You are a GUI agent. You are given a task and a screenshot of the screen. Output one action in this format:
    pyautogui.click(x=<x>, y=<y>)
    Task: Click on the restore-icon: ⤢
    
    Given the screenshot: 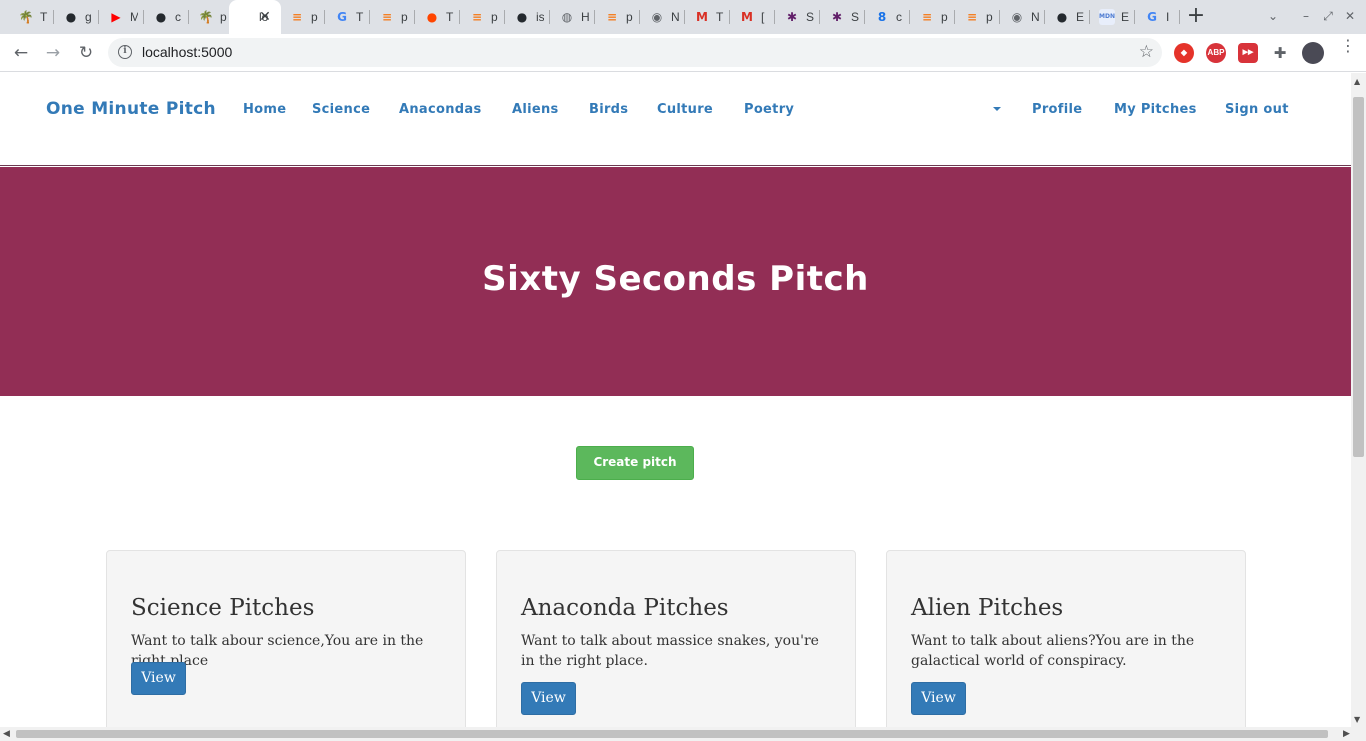 What is the action you would take?
    pyautogui.click(x=1328, y=16)
    